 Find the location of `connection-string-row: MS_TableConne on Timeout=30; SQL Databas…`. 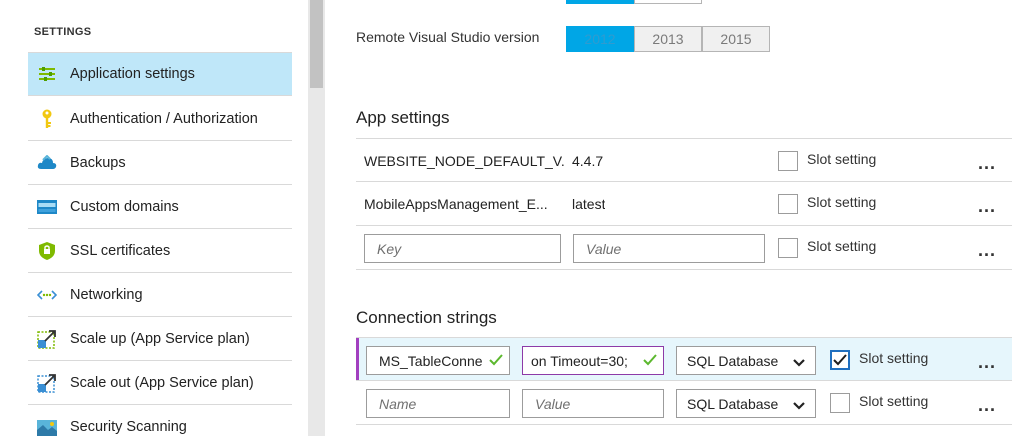

connection-string-row: MS_TableConne on Timeout=30; SQL Databas… is located at coordinates (684, 359).